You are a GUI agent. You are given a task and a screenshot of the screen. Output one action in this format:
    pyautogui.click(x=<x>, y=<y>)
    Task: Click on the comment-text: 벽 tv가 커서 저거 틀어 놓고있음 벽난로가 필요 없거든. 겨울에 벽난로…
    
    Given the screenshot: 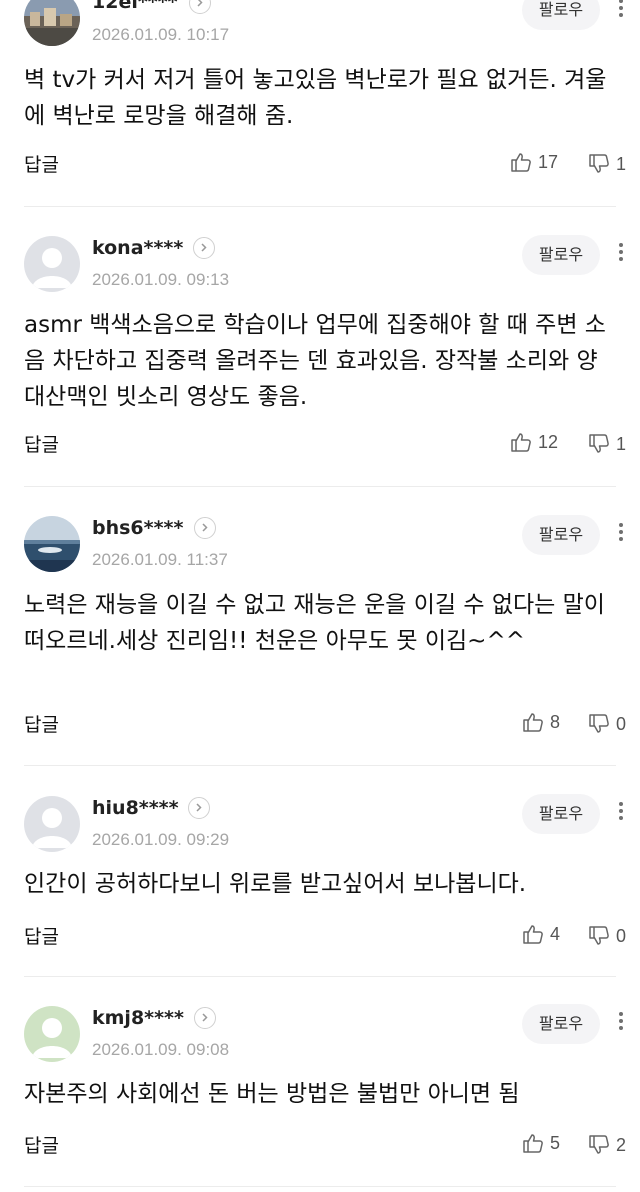 What is the action you would take?
    pyautogui.click(x=315, y=98)
    